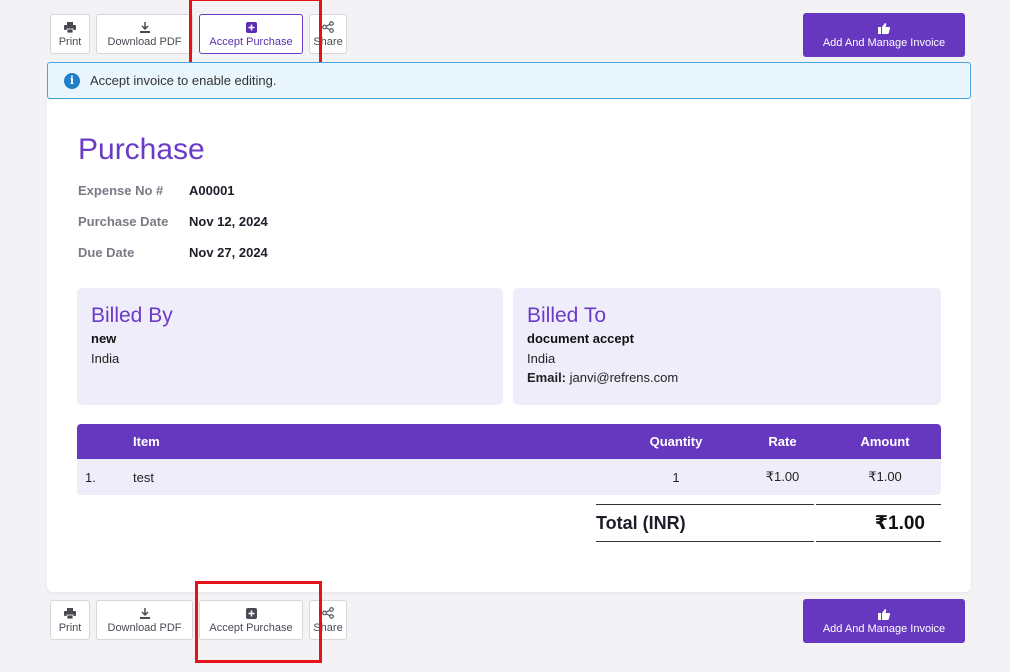  Describe the element at coordinates (580, 338) in the screenshot. I see `billed-to-name: document accept` at that location.